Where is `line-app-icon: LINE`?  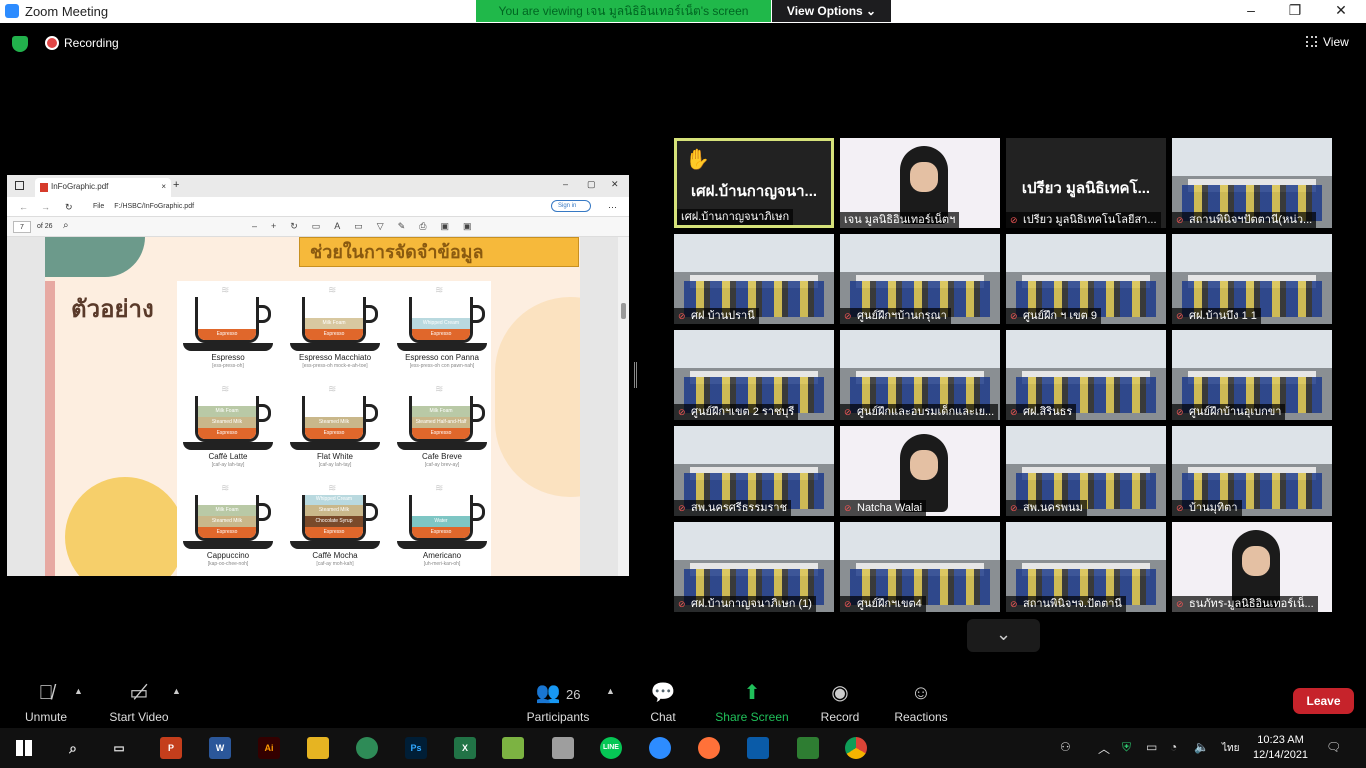 line-app-icon: LINE is located at coordinates (611, 748).